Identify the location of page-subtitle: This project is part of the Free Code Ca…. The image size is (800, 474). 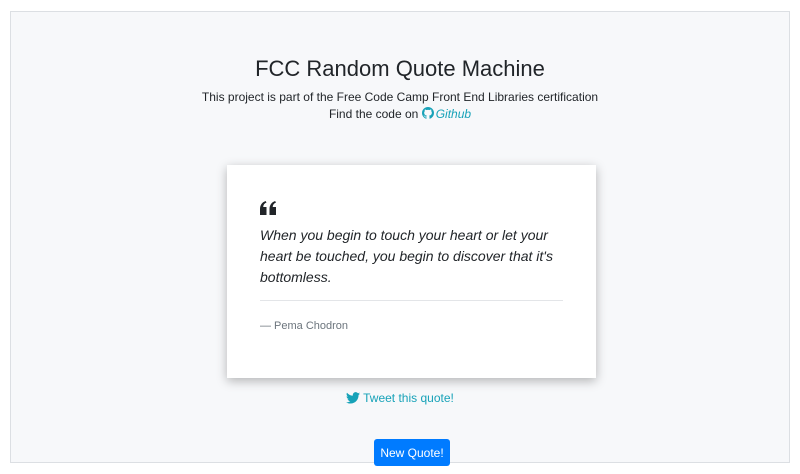
(400, 97).